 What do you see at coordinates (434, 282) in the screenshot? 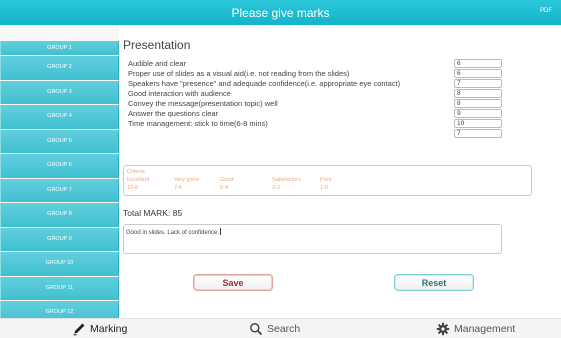
I see `reset-button: Reset` at bounding box center [434, 282].